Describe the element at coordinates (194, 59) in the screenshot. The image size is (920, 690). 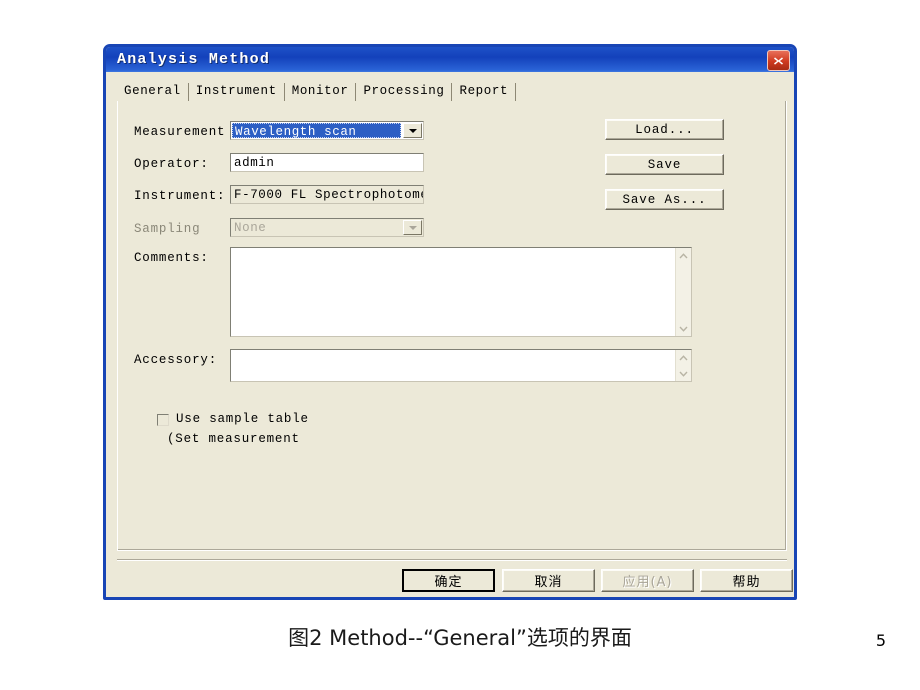
I see `dialog-title: Analysis Method` at that location.